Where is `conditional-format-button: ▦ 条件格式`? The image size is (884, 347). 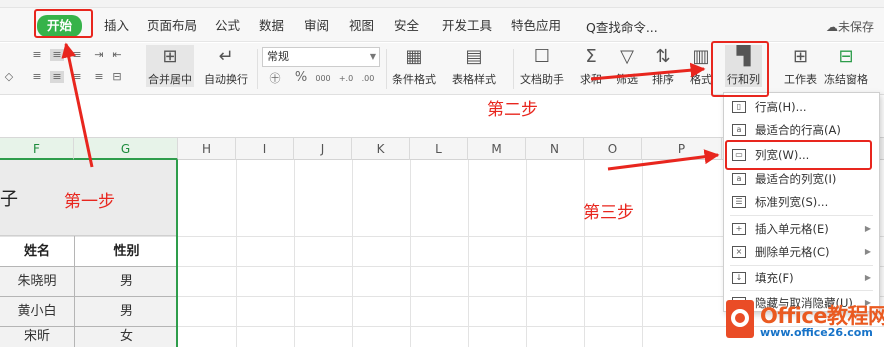 conditional-format-button: ▦ 条件格式 is located at coordinates (414, 66).